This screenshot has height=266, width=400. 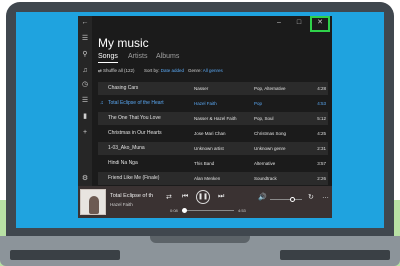 I want to click on pause-button: ❚❚, so click(x=203, y=197).